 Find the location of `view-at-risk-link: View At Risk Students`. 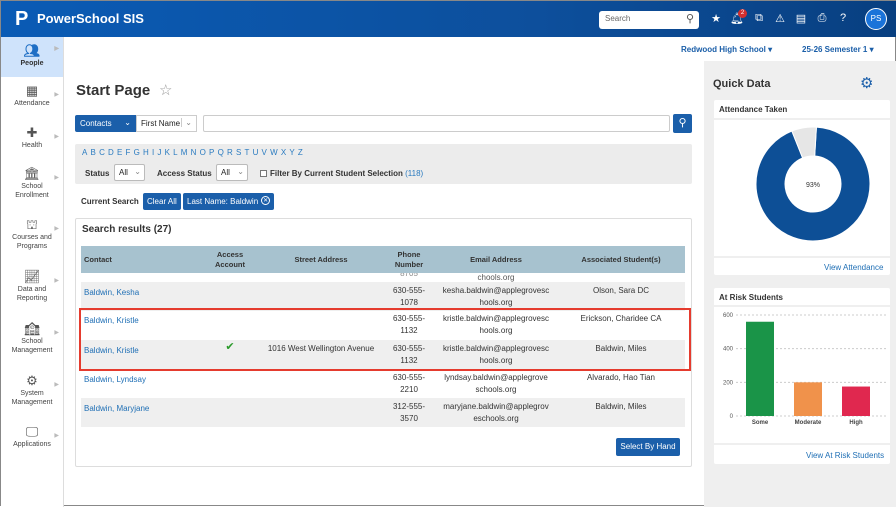

view-at-risk-link: View At Risk Students is located at coordinates (845, 455).